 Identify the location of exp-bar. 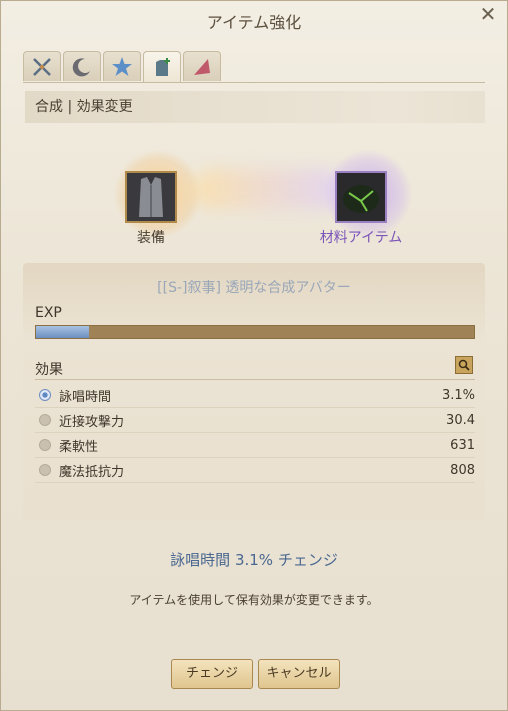
(255, 332).